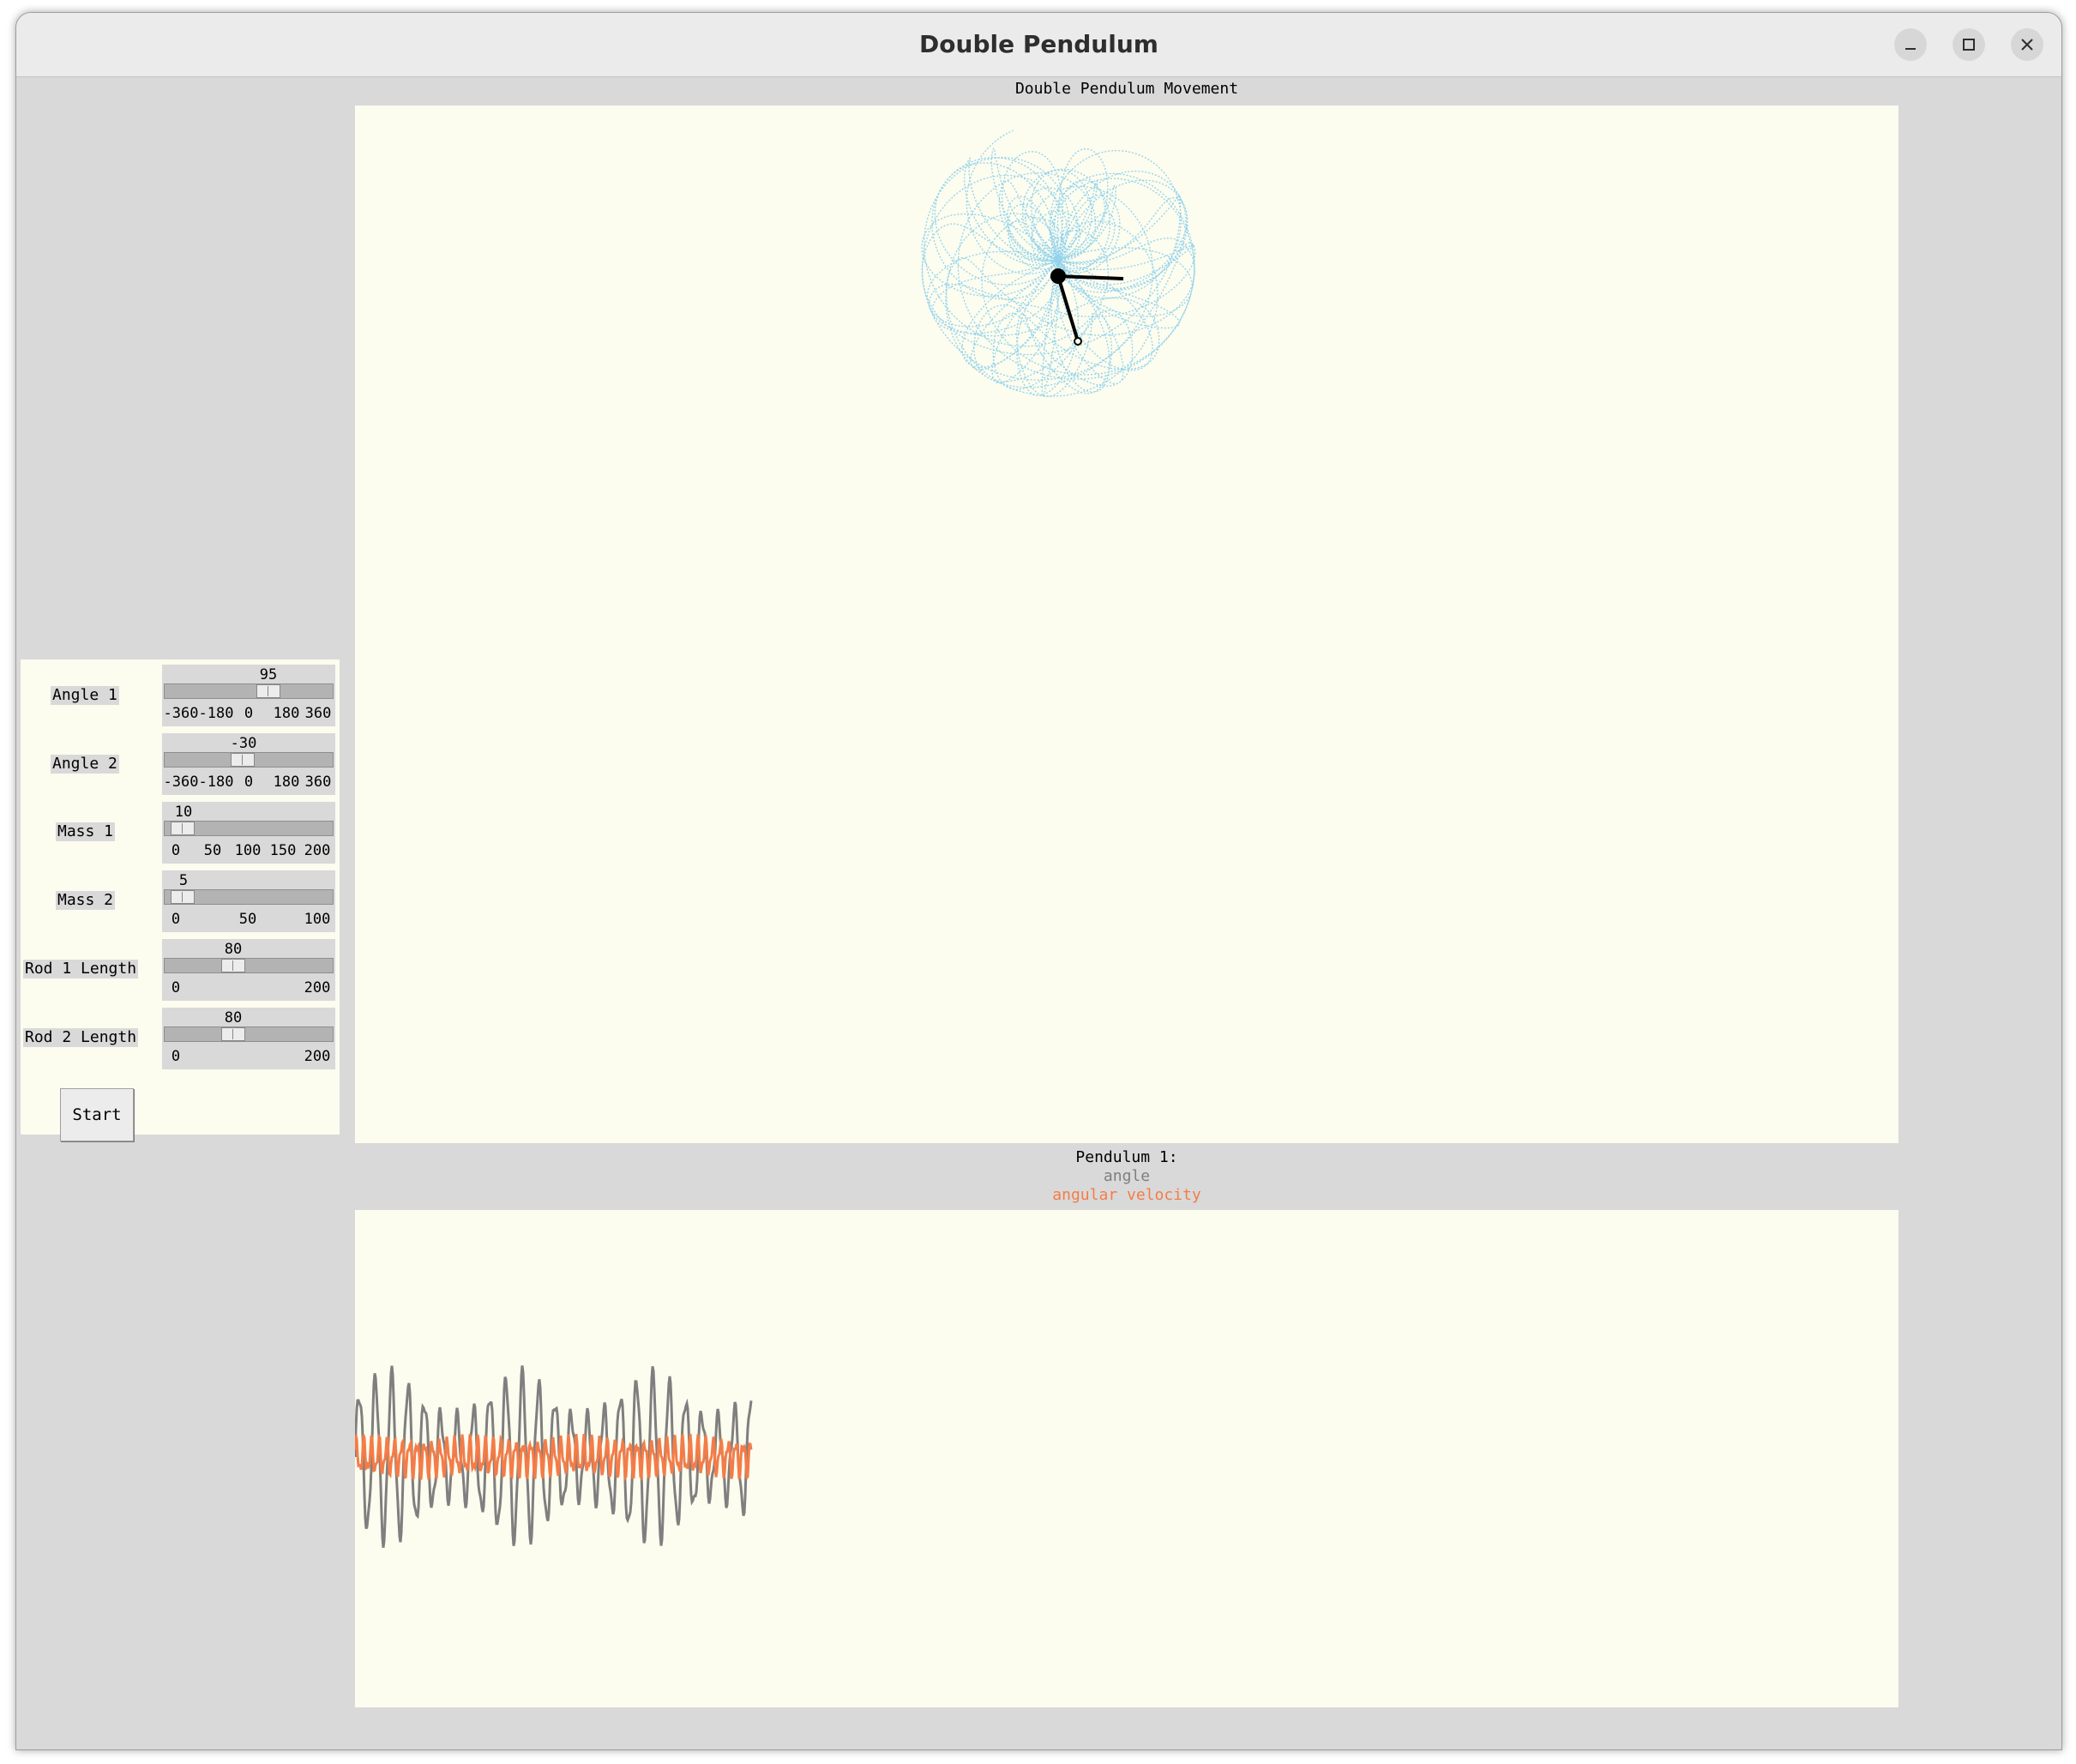 The image size is (2076, 1764). I want to click on mass2-thumb, so click(183, 897).